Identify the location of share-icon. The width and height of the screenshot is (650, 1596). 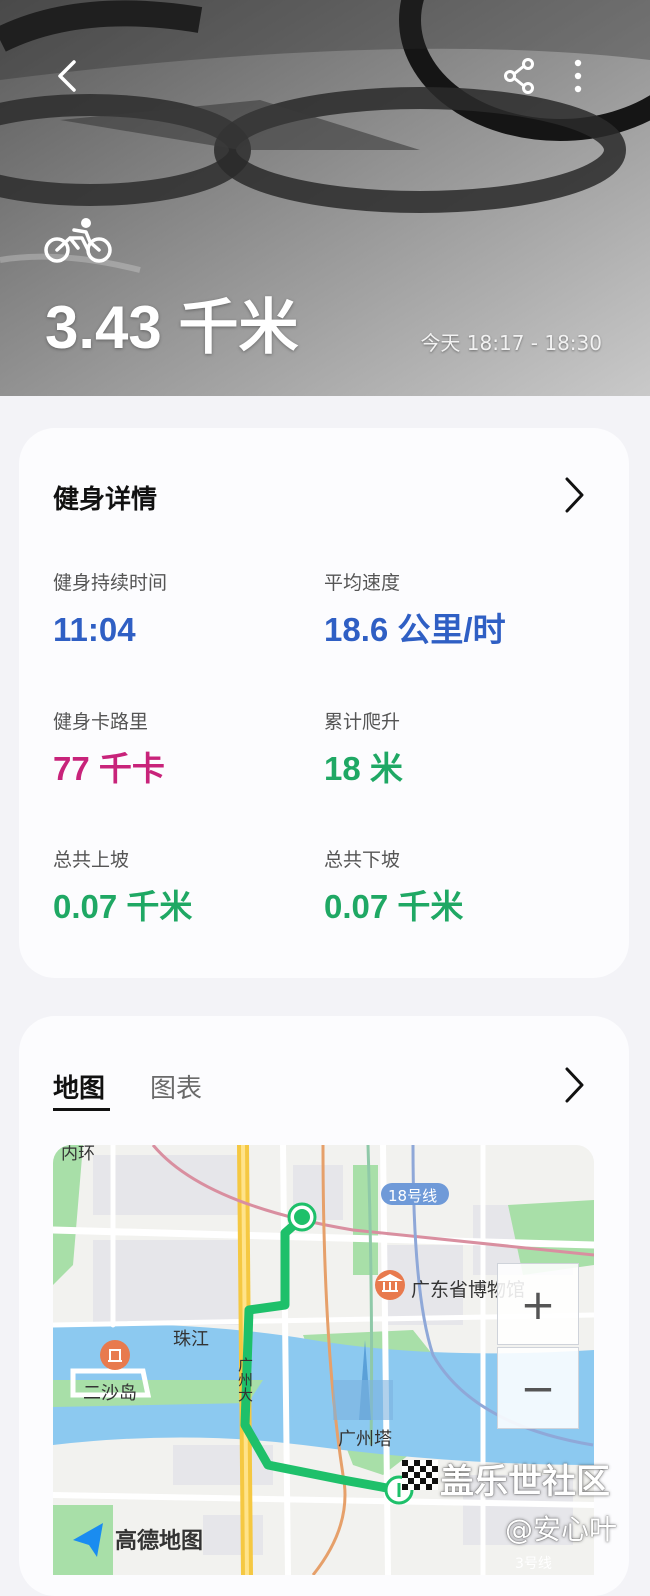
(520, 76).